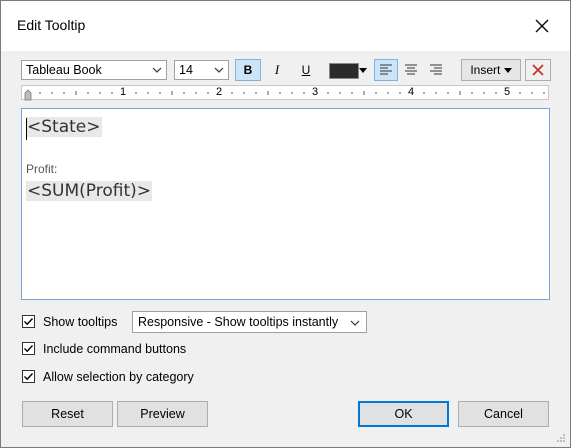 Image resolution: width=571 pixels, height=448 pixels. Describe the element at coordinates (123, 92) in the screenshot. I see `ruler-mark: 1` at that location.